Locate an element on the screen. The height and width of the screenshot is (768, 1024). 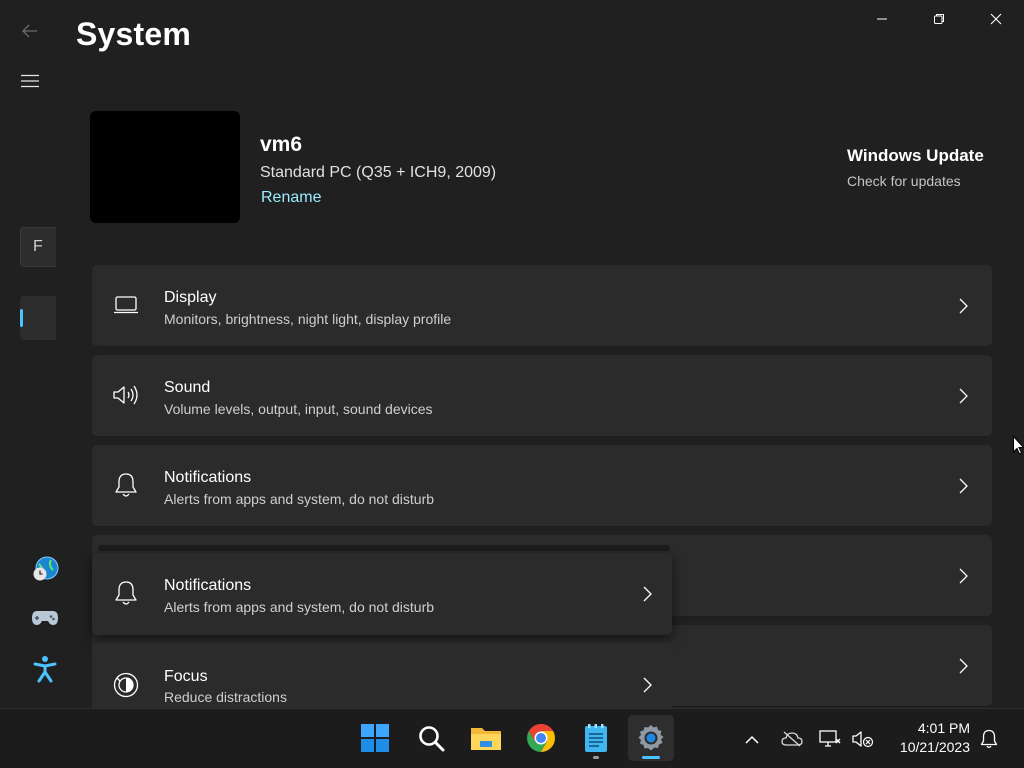
file-explorer-icon is located at coordinates (486, 739).